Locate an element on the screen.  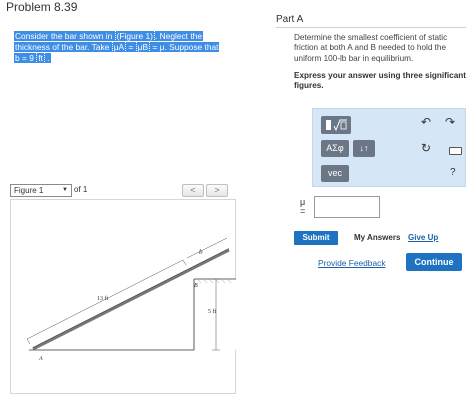
symbols-button: ΑΣφ is located at coordinates (335, 148).